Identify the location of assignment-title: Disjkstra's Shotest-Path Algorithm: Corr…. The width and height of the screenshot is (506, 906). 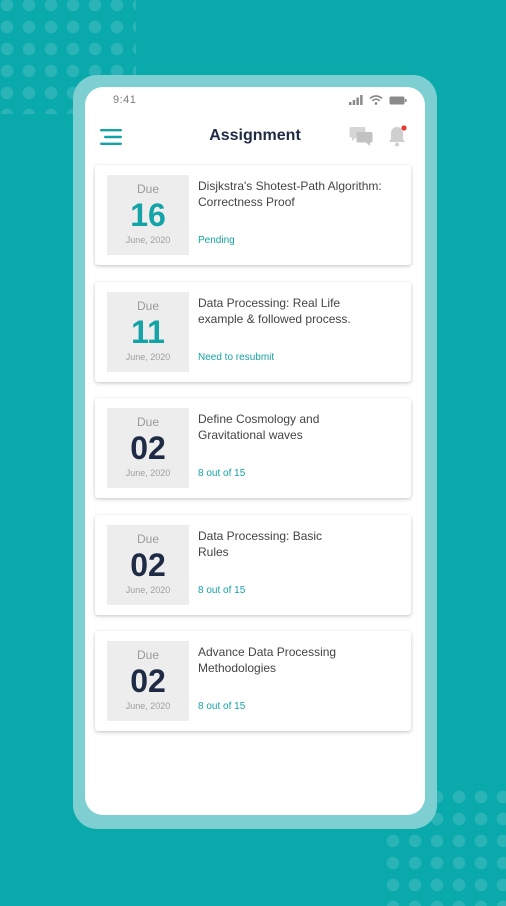
(290, 194).